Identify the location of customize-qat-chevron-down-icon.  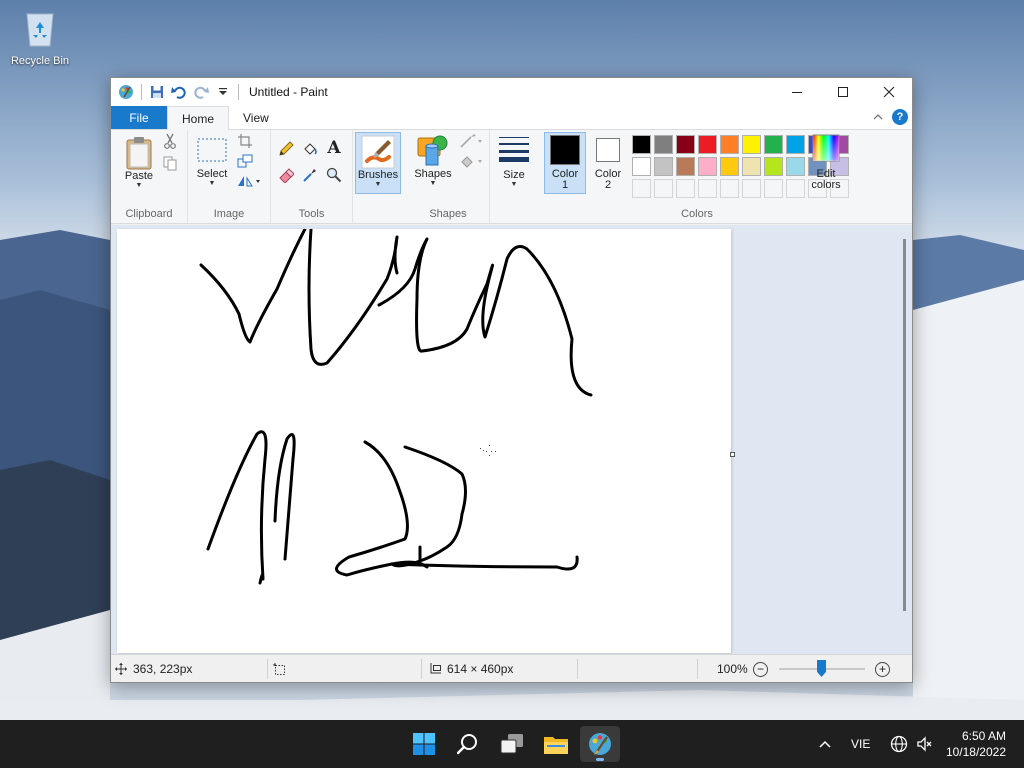
(223, 92).